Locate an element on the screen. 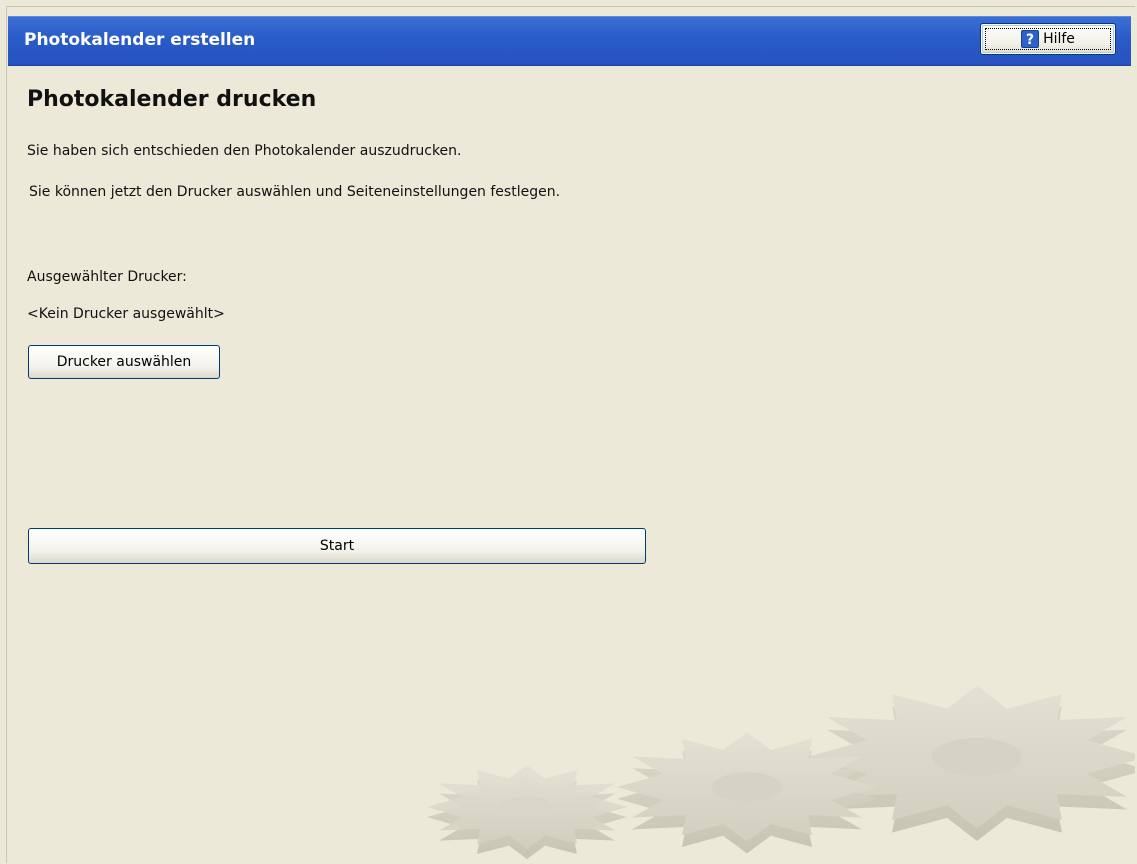 Image resolution: width=1137 pixels, height=864 pixels. help-button-label: Hilfe is located at coordinates (1059, 39).